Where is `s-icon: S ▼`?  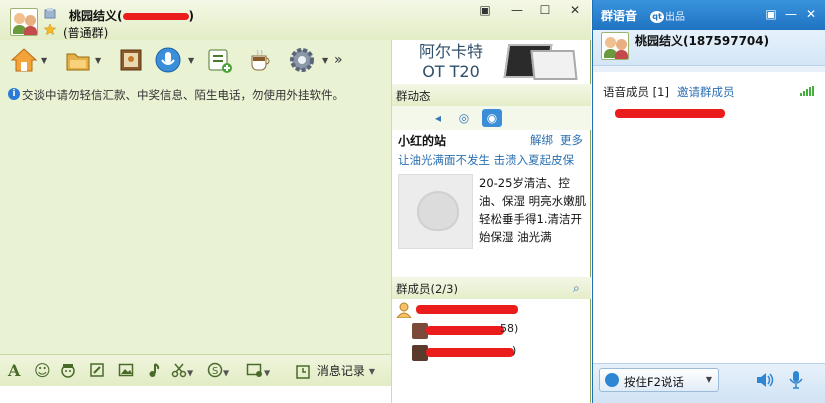
s-icon: S ▼ is located at coordinates (218, 371).